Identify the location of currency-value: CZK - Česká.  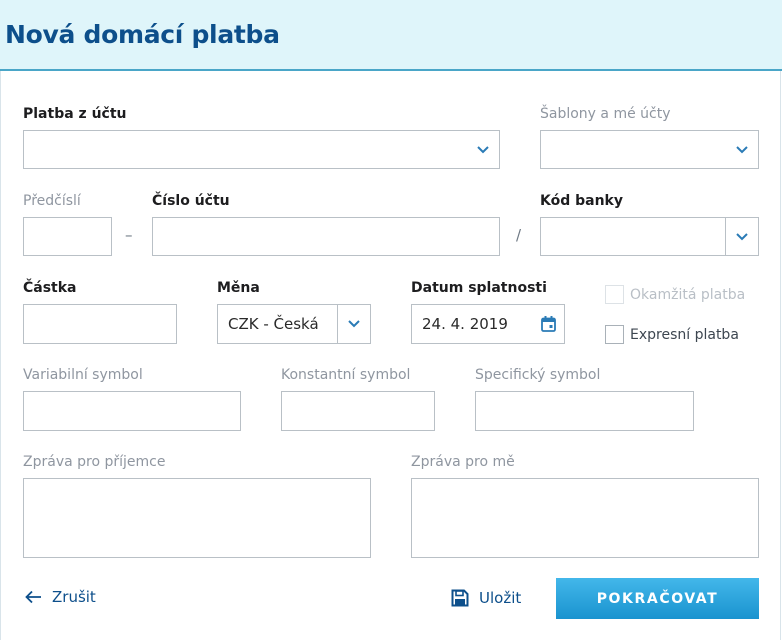
(273, 324).